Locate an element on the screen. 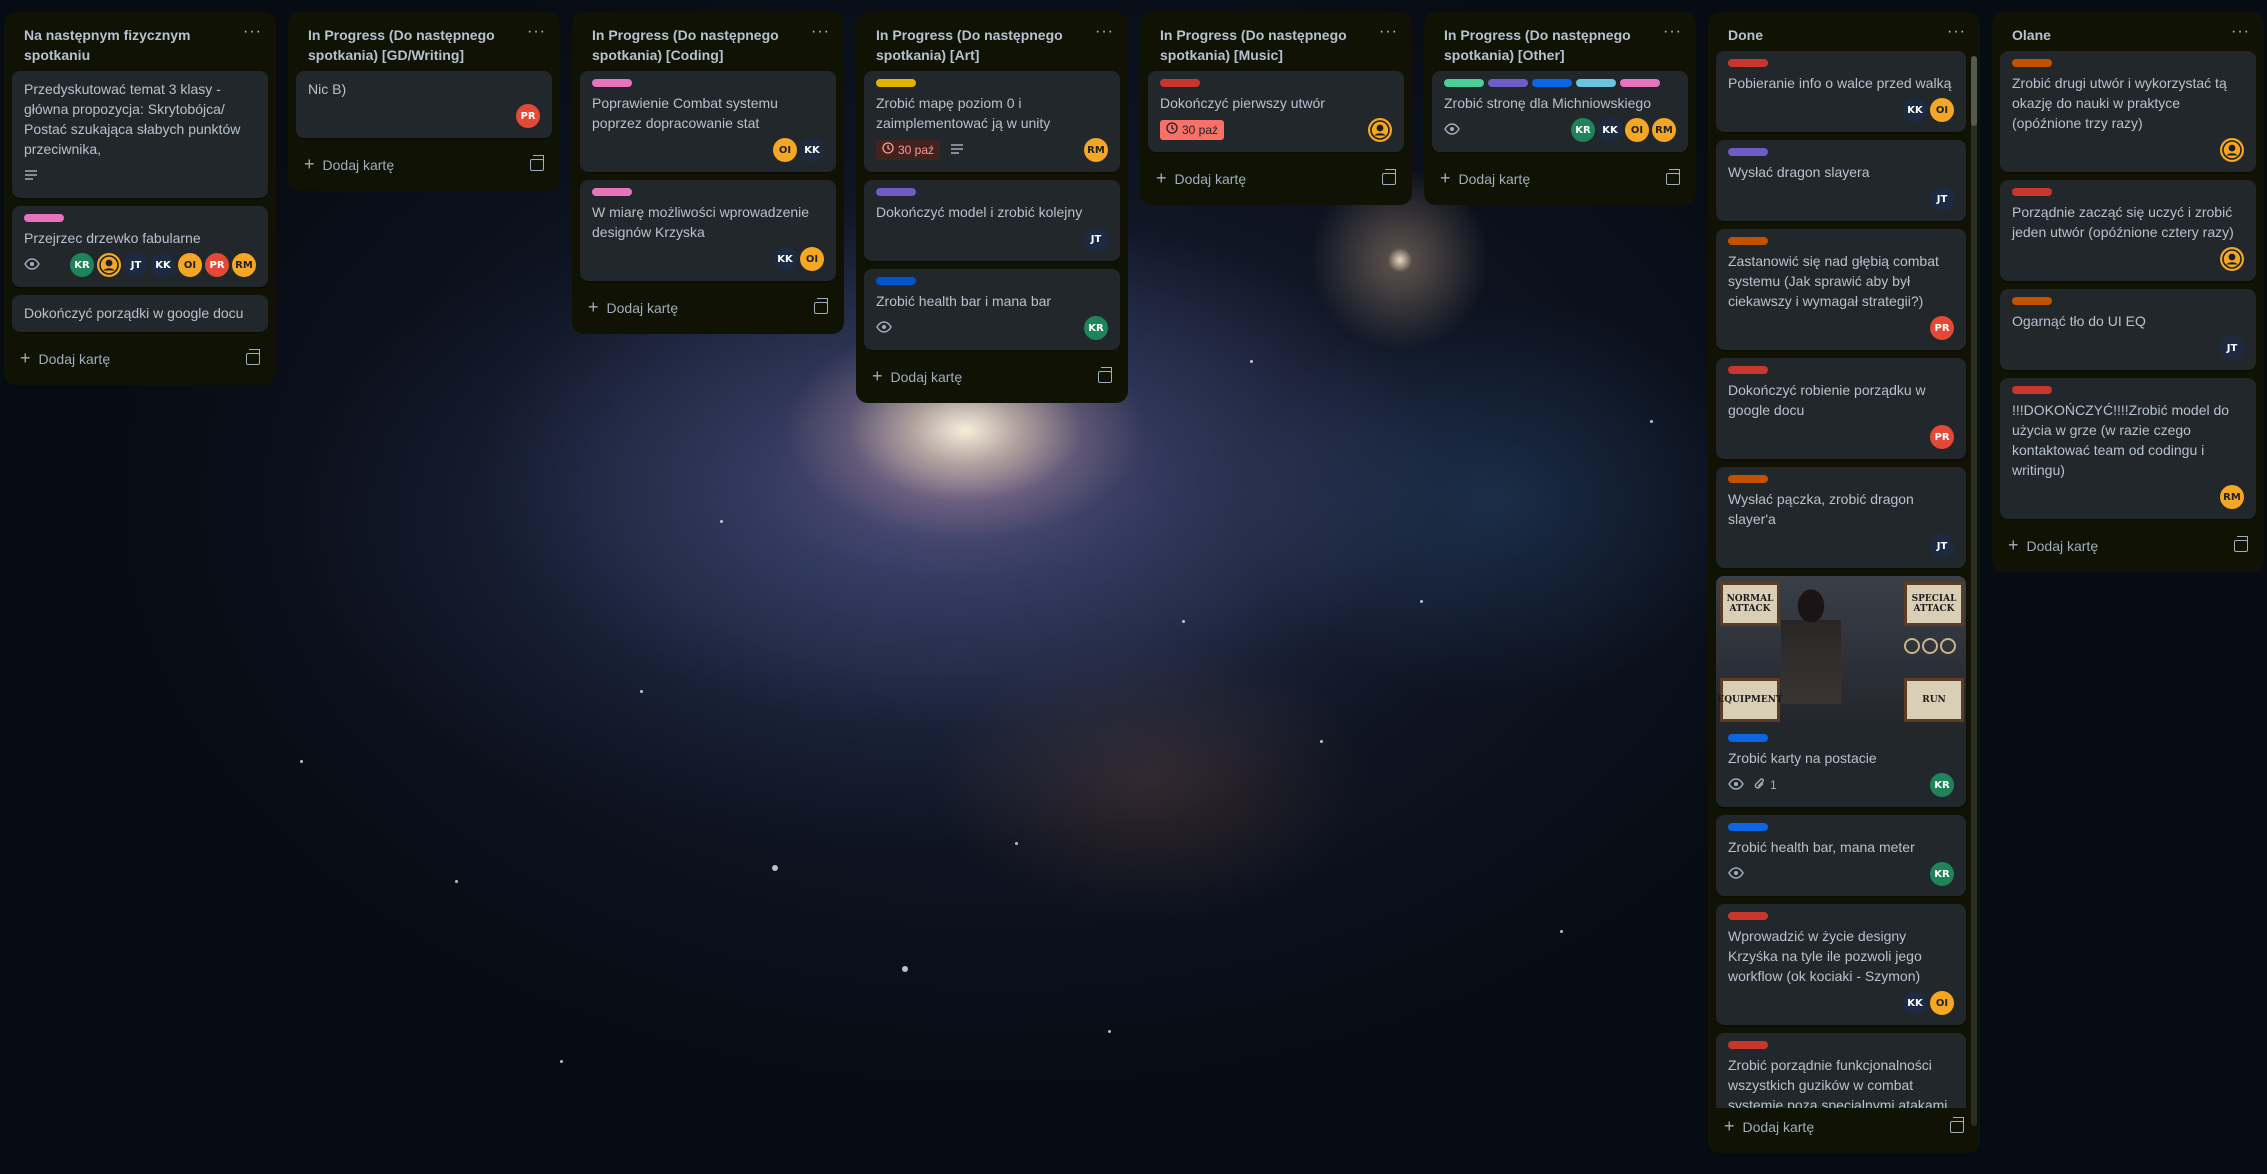 Image resolution: width=2267 pixels, height=1174 pixels. card: Zrobić health bar, mana meter KR is located at coordinates (1841, 855).